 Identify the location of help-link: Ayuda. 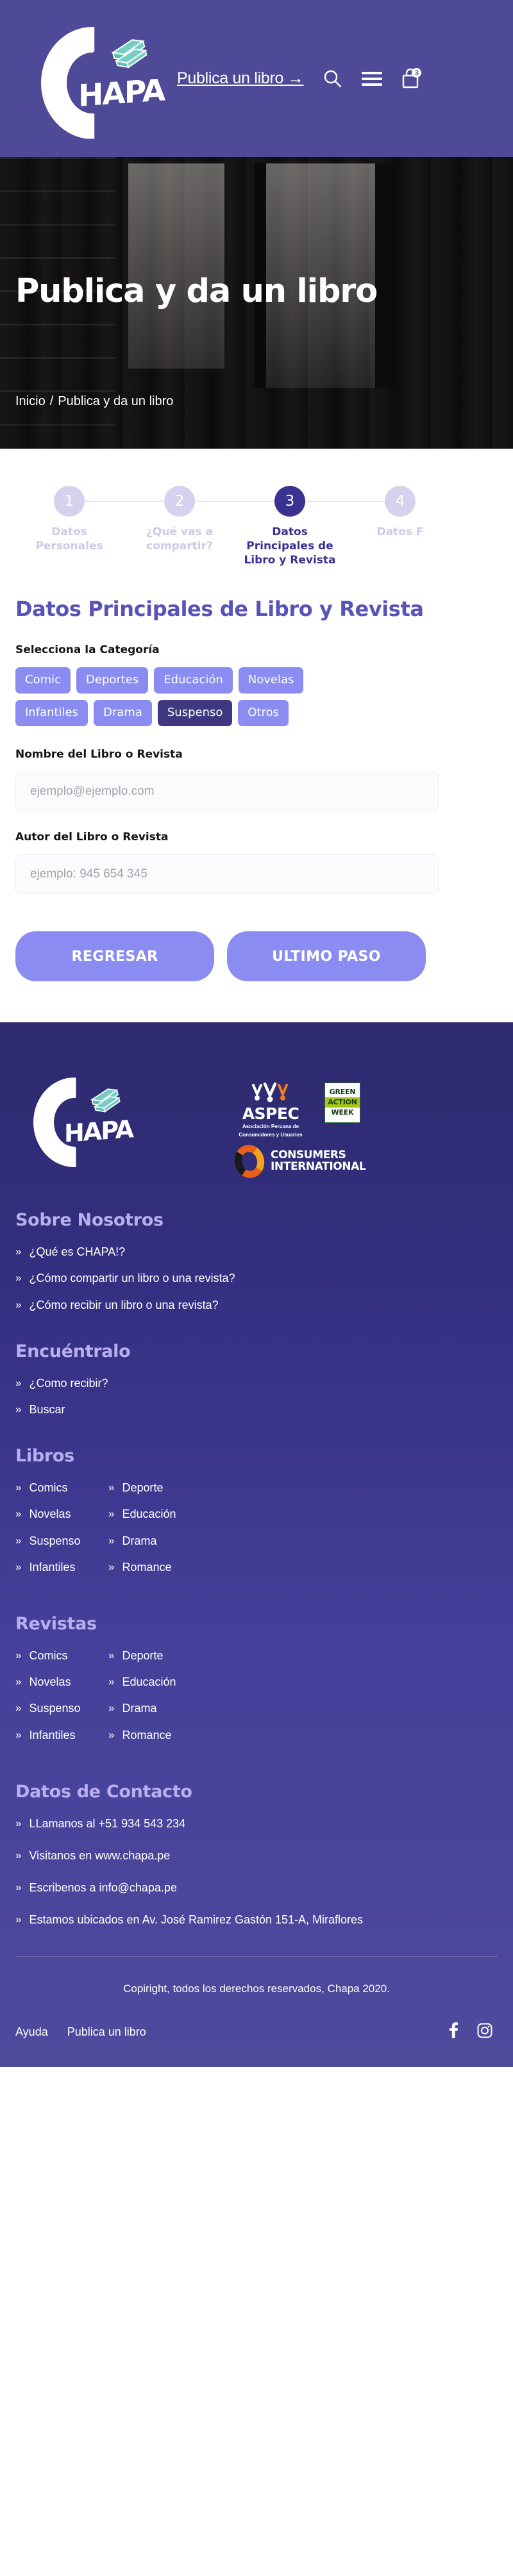
(31, 2032).